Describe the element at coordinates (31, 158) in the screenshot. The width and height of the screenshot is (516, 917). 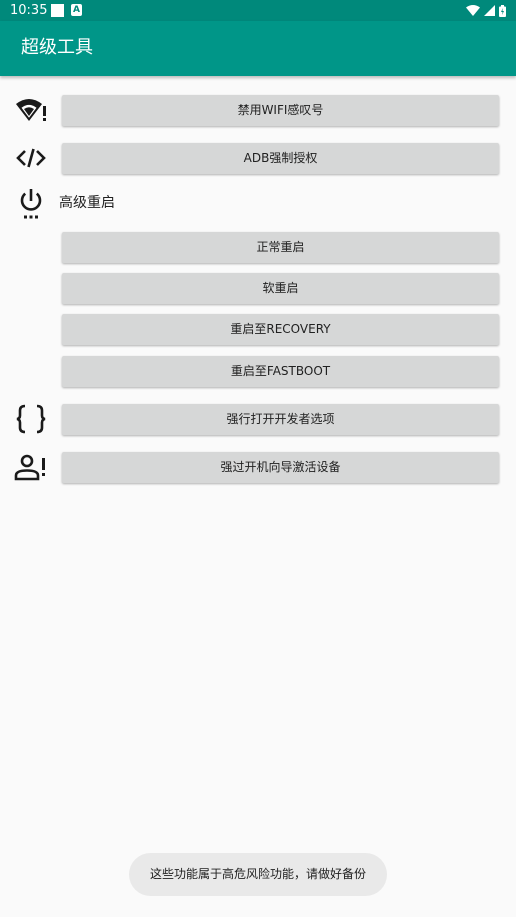
I see `code-icon` at that location.